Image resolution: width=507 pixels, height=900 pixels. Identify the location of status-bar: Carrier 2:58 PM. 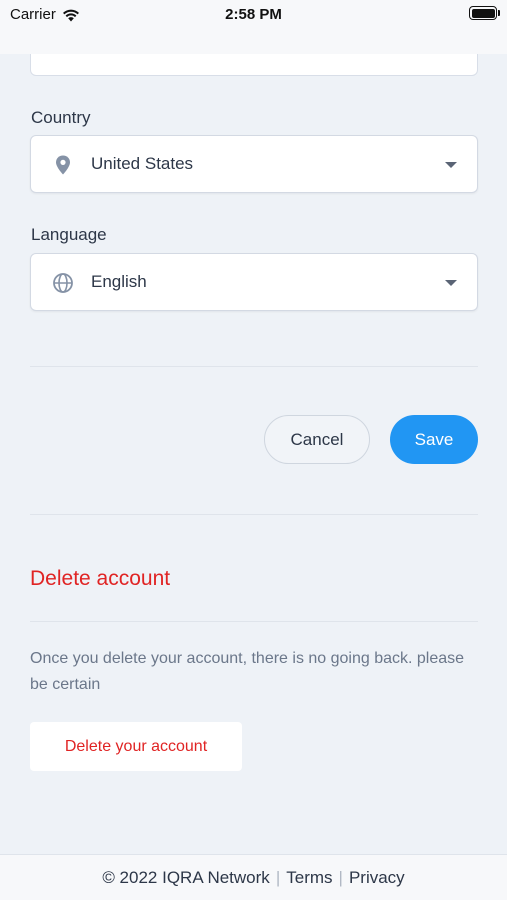
(253, 27).